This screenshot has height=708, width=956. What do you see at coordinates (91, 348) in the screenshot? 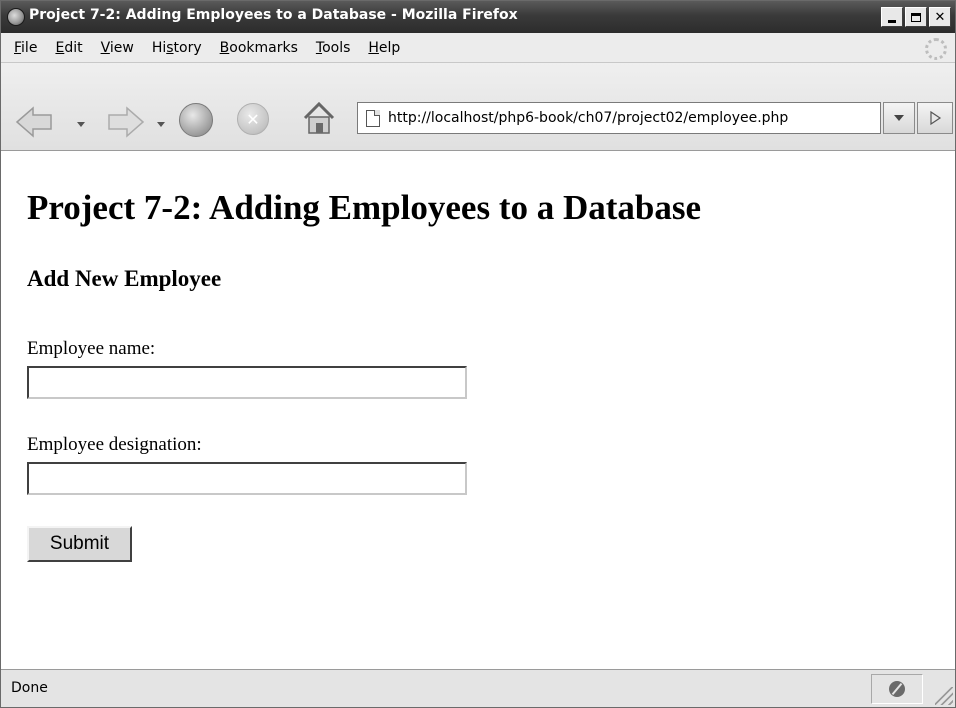
I see `employee-name-label: Employee name:` at bounding box center [91, 348].